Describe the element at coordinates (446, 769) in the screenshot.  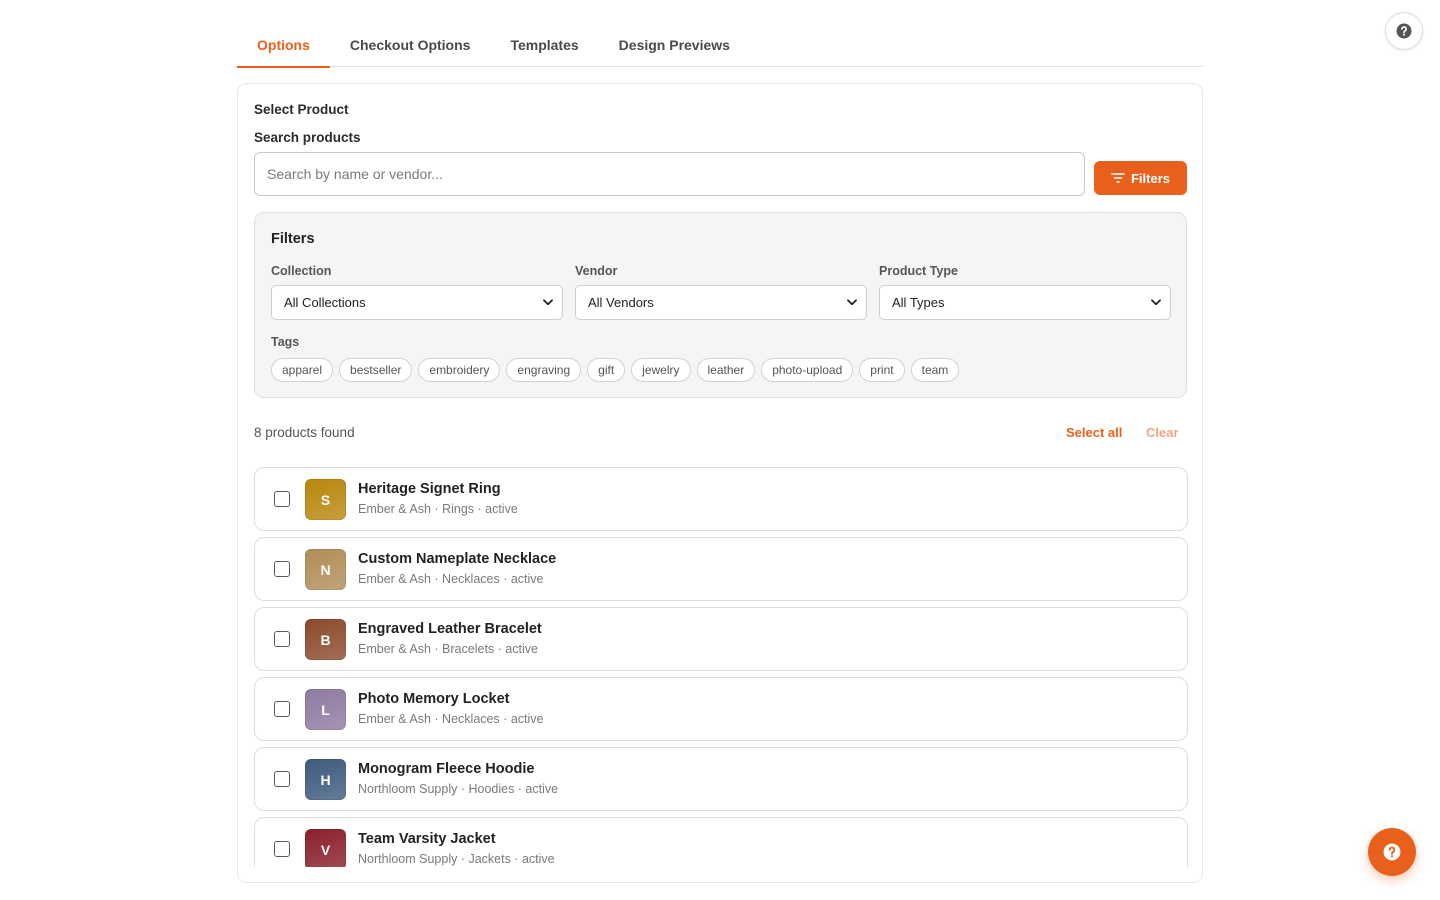
I see `product-name: Monogram Fleece Hoodie` at that location.